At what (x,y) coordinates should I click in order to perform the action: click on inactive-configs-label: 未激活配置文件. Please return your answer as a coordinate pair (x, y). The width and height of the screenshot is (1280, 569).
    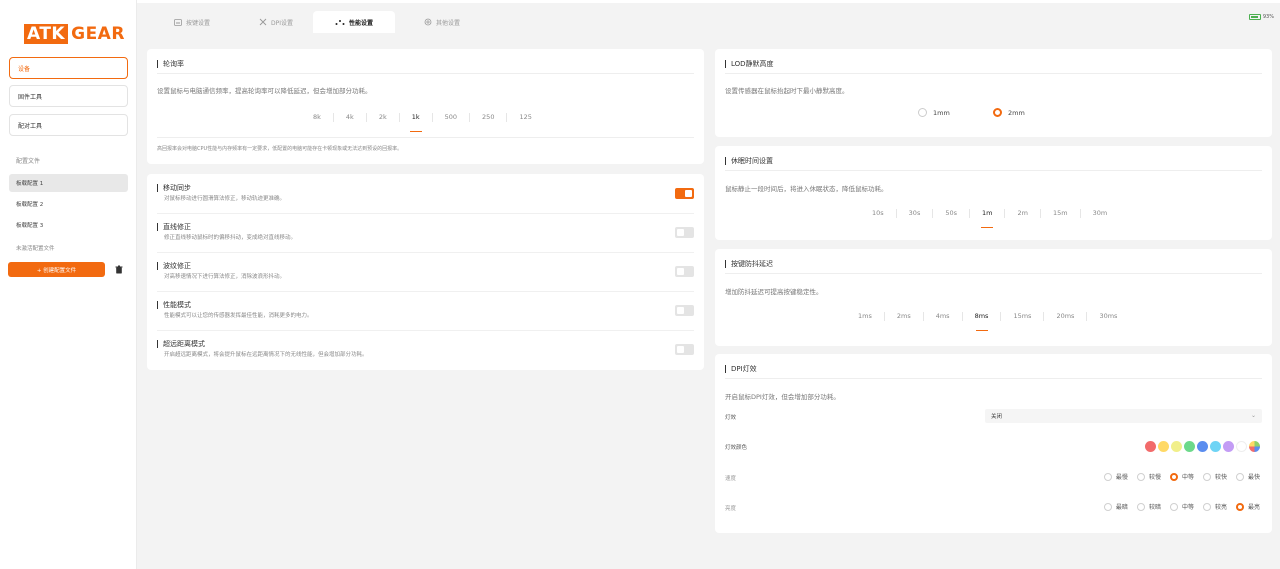
    Looking at the image, I should click on (35, 249).